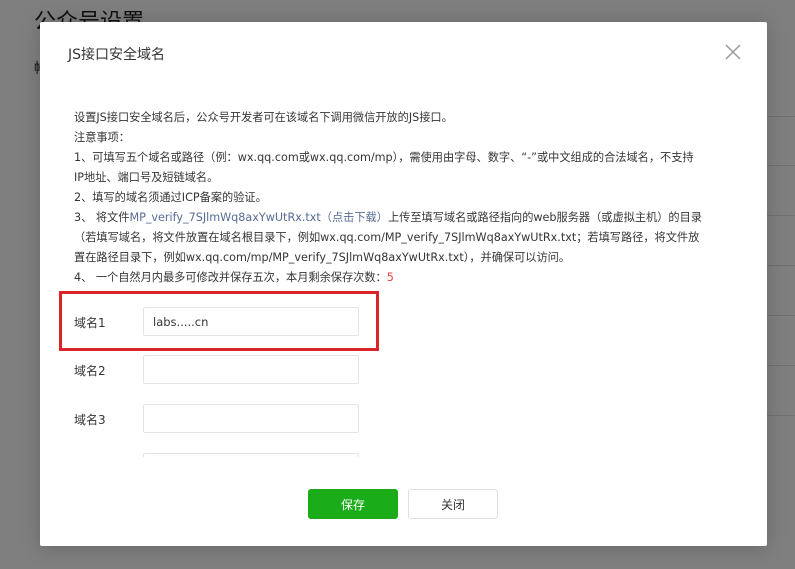 Image resolution: width=795 pixels, height=569 pixels. Describe the element at coordinates (102, 217) in the screenshot. I see `note-3-prefix: 3、 将文件` at that location.